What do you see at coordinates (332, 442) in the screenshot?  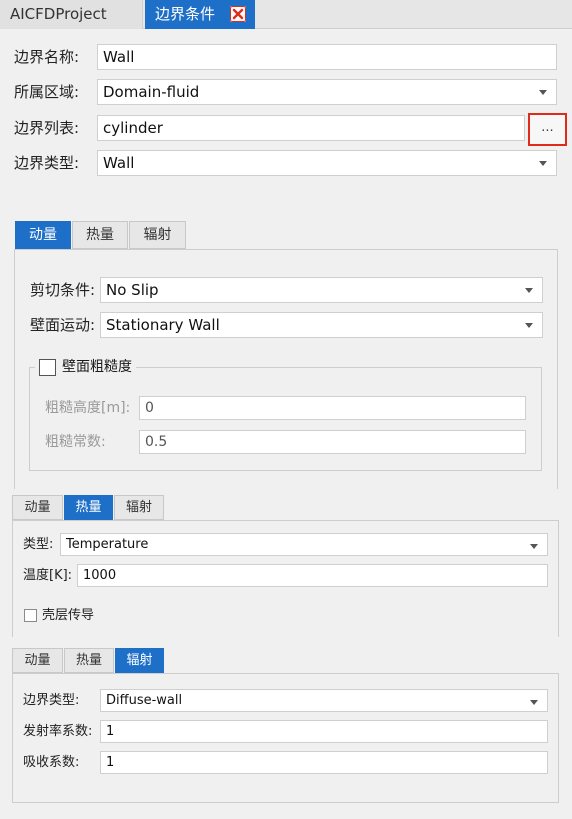 I see `roughness-constant-input: 0.5` at bounding box center [332, 442].